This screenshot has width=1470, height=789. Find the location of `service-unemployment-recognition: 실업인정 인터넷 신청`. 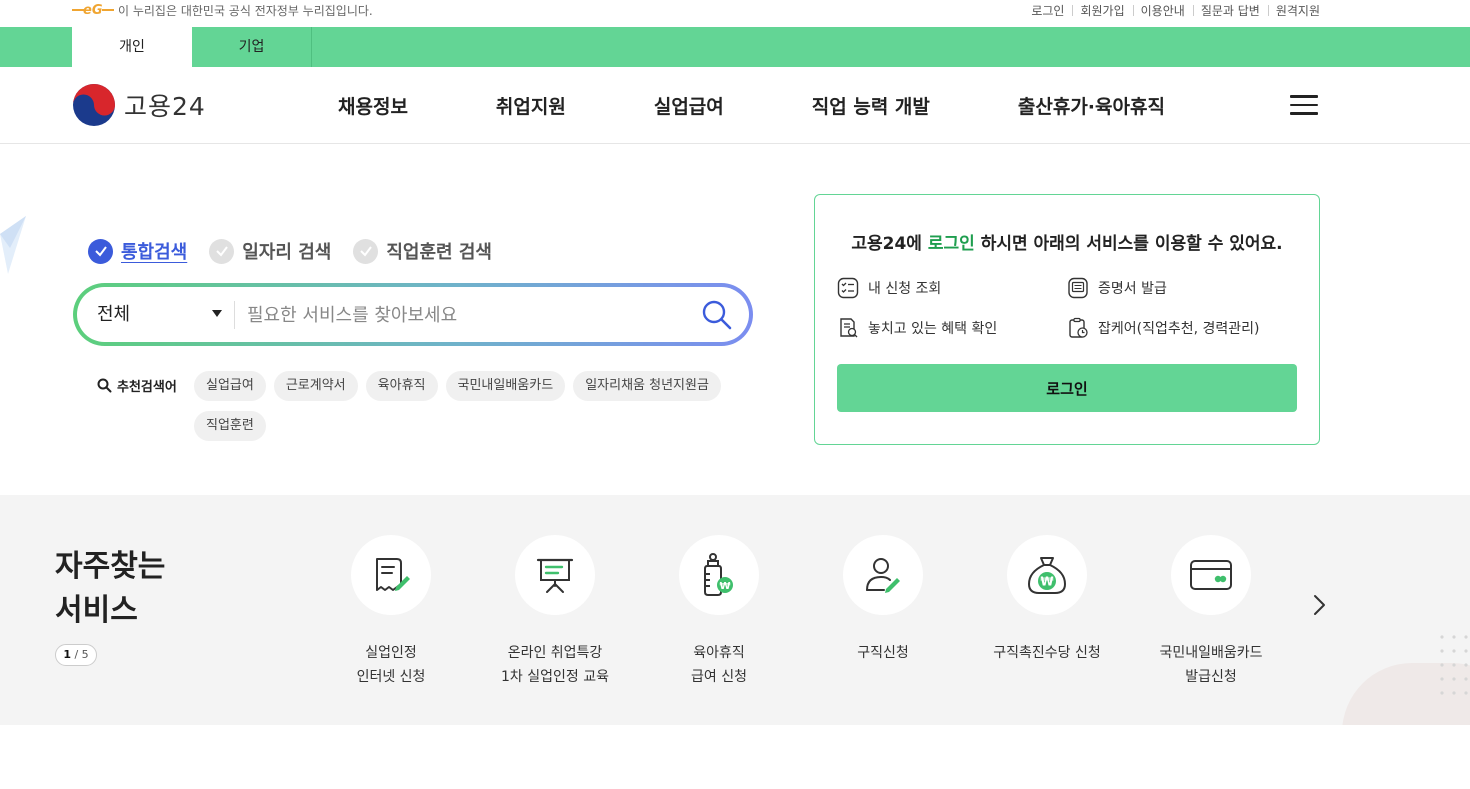

service-unemployment-recognition: 실업인정 인터넷 신청 is located at coordinates (391, 612).